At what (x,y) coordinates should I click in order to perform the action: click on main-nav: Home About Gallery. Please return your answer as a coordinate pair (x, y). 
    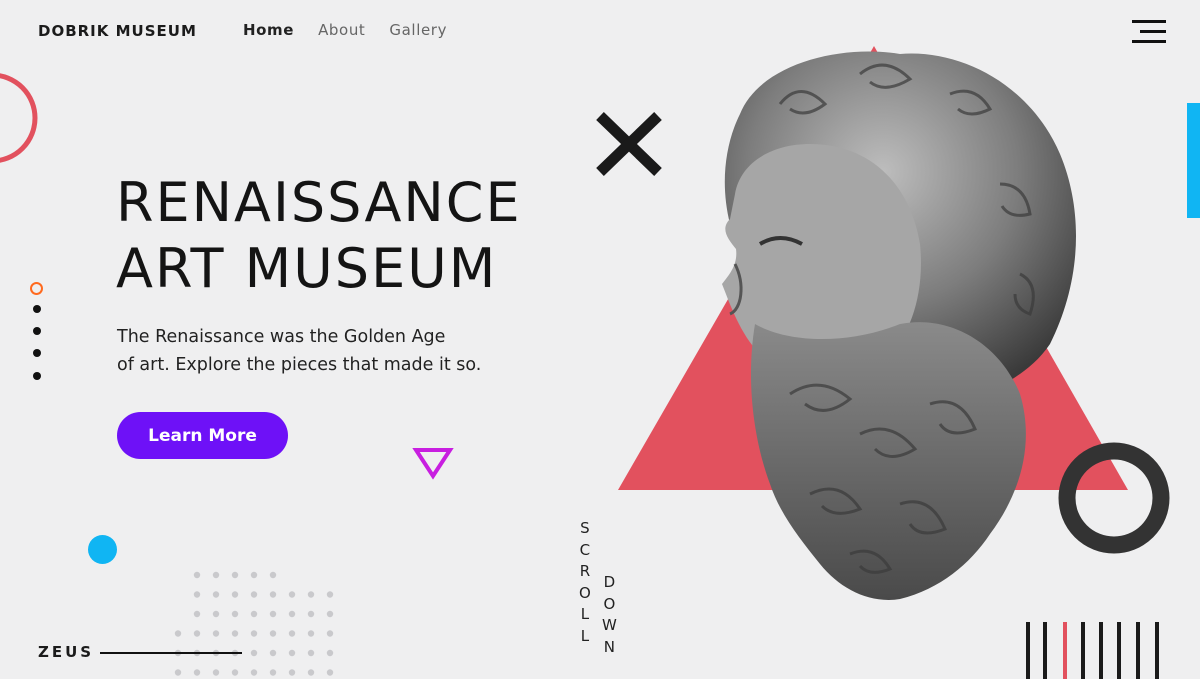
    Looking at the image, I should click on (345, 30).